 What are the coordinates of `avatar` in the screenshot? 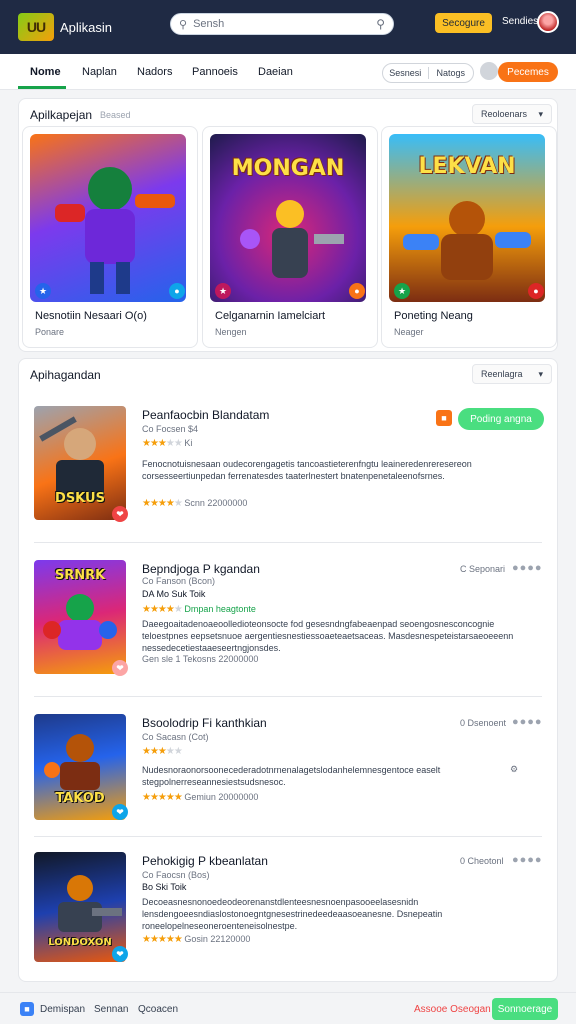 It's located at (548, 22).